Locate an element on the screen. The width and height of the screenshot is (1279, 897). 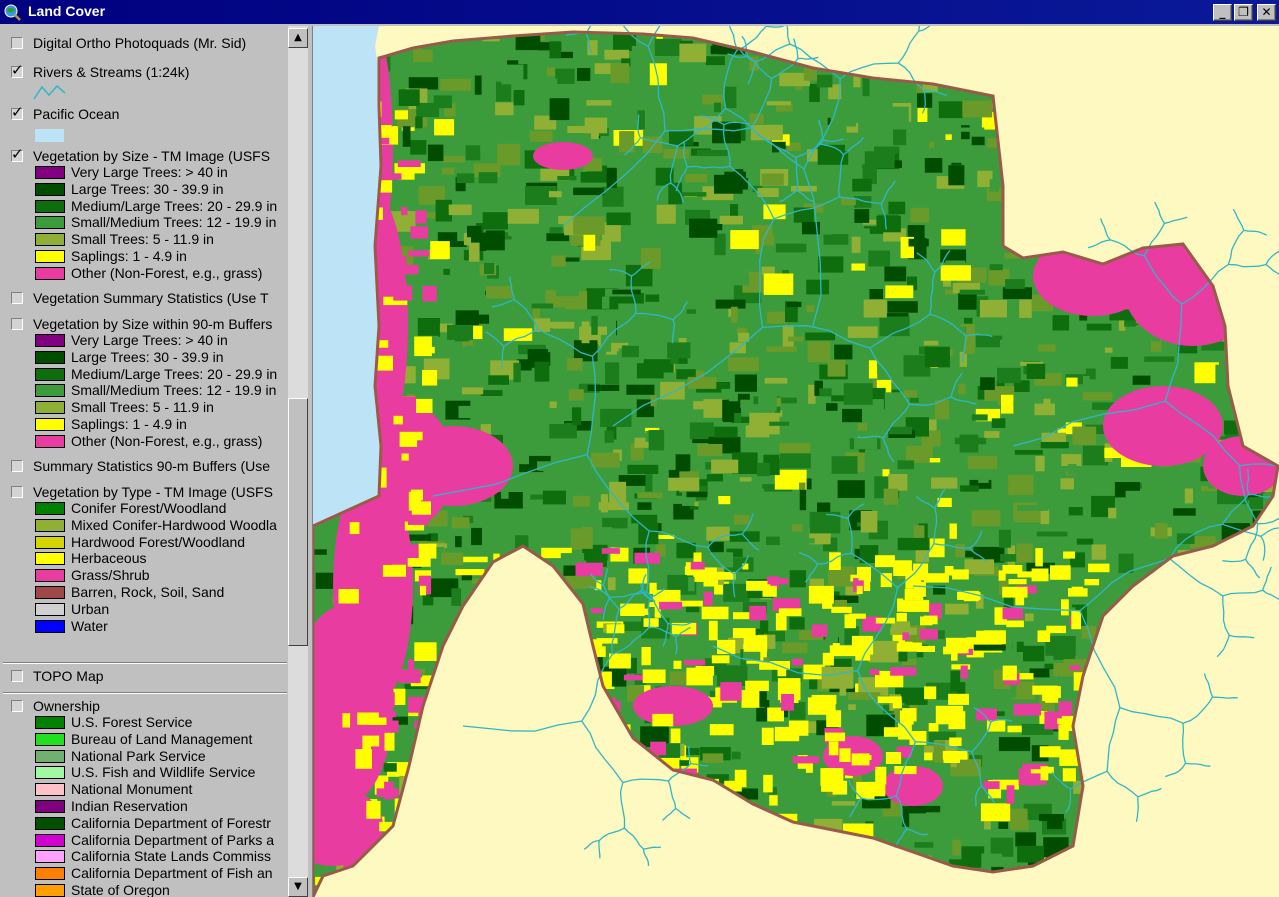
layer-name: Vegetation Summary Statistics (Use T is located at coordinates (151, 298).